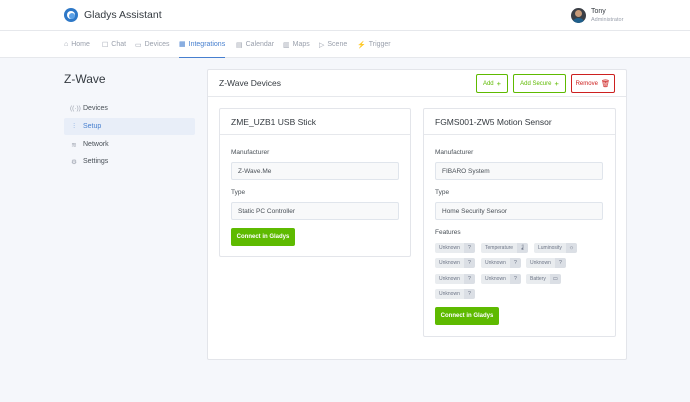 The height and width of the screenshot is (402, 690). I want to click on device-name: ZME_UZB1 USB Stick, so click(315, 122).